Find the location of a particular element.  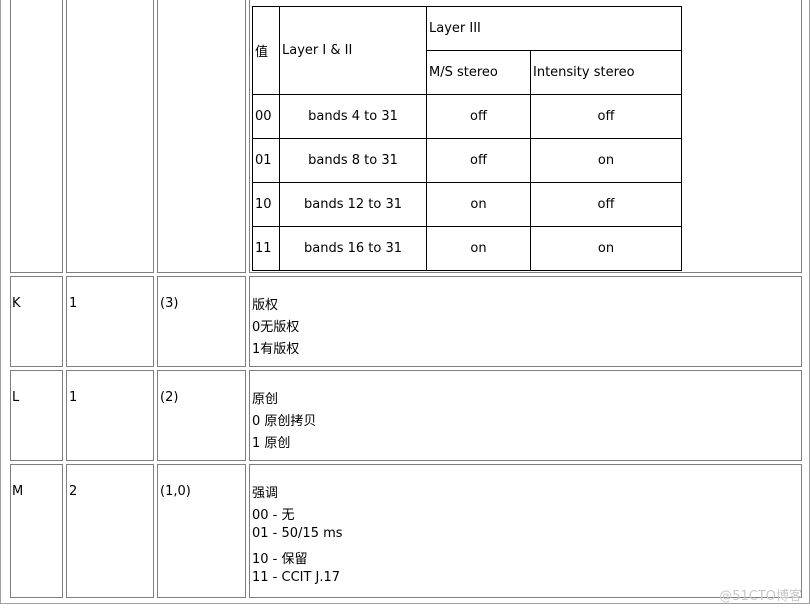

row2-value: 10 is located at coordinates (266, 204).